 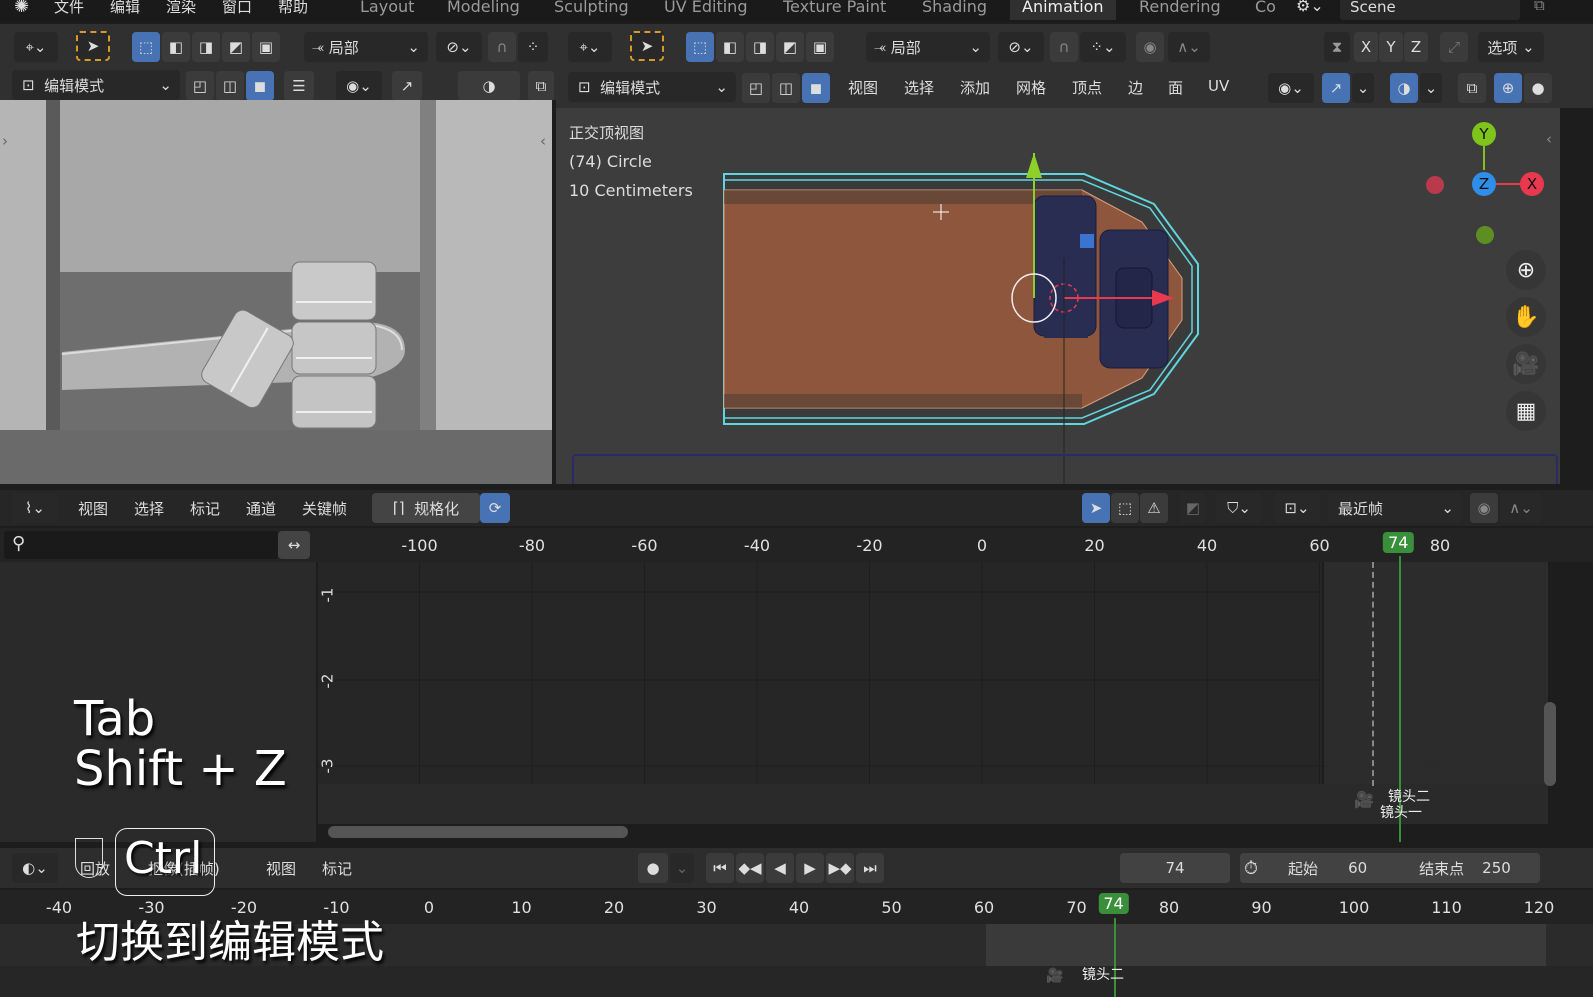 I want to click on tab-modeling: Modeling, so click(x=483, y=10).